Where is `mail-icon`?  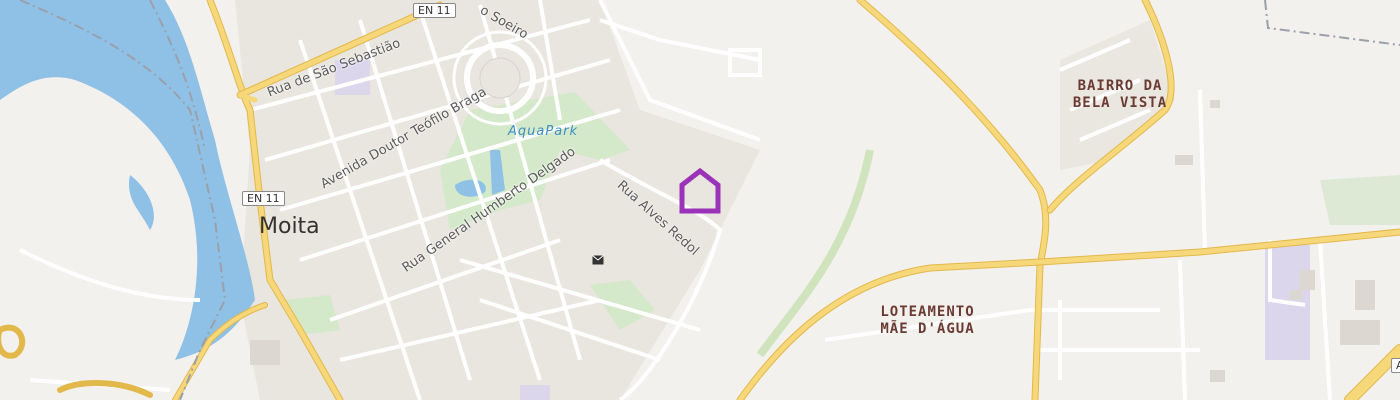 mail-icon is located at coordinates (598, 259).